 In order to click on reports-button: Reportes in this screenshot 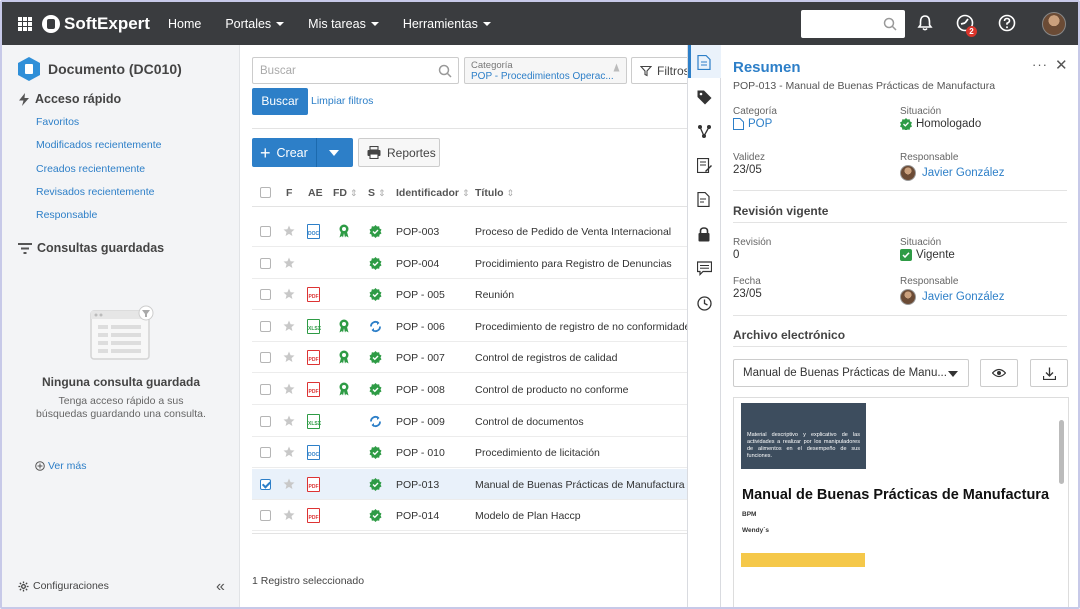, I will do `click(399, 152)`.